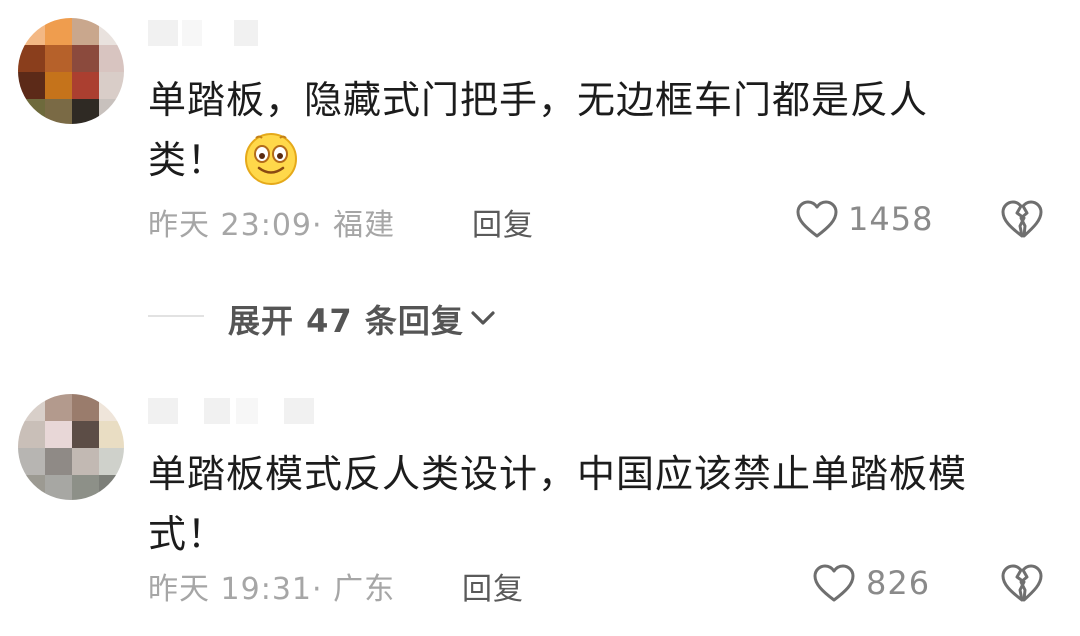 This screenshot has width=1080, height=636. Describe the element at coordinates (558, 474) in the screenshot. I see `comment-text-line1: 单踏板模式反人类设计，中国应该禁止单踏板模` at that location.